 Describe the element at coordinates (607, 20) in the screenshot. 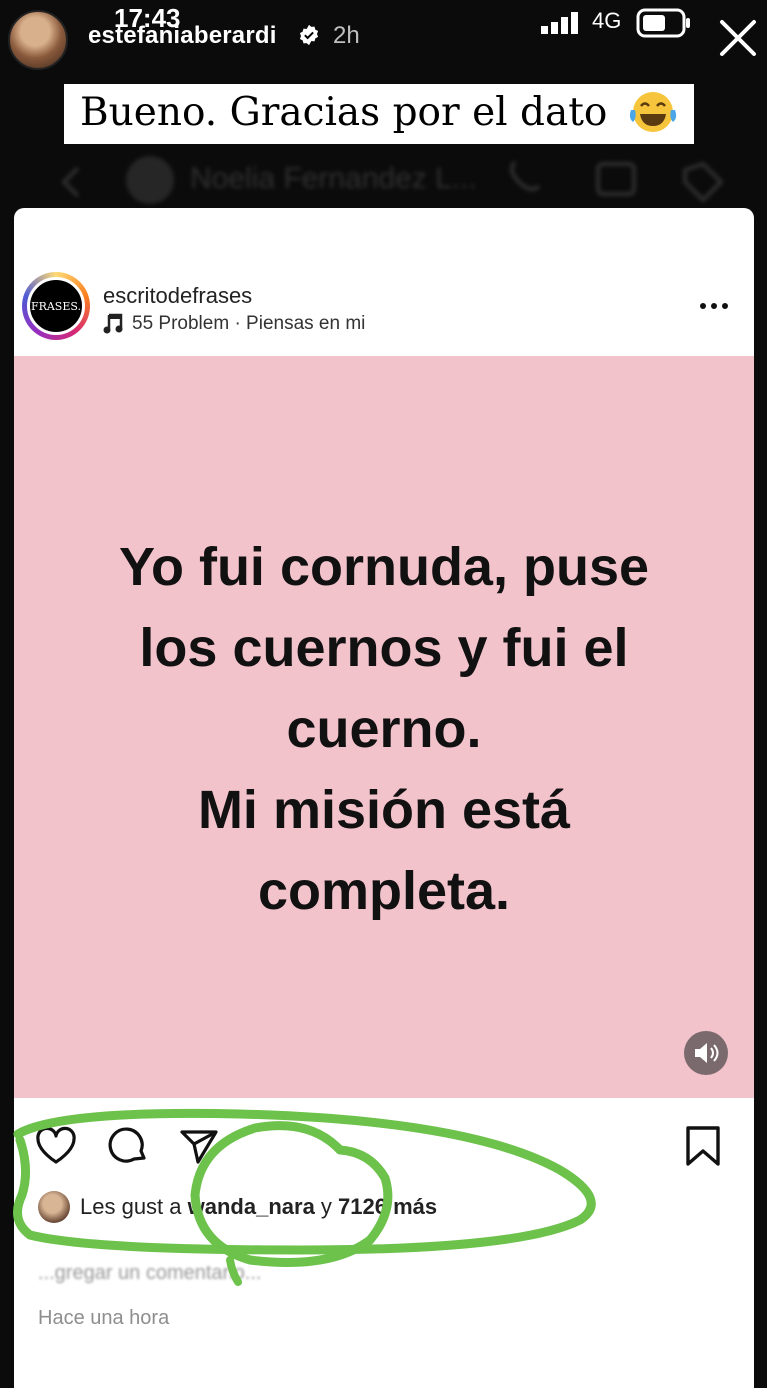

I see `network-label: 4G` at that location.